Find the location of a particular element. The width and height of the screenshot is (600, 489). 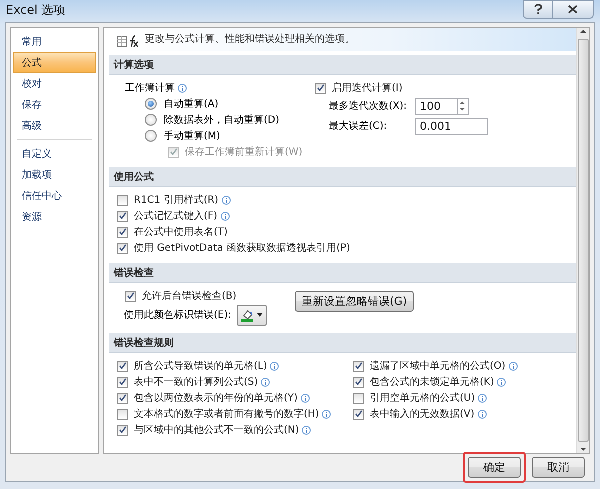

help-icon is located at coordinates (538, 9).